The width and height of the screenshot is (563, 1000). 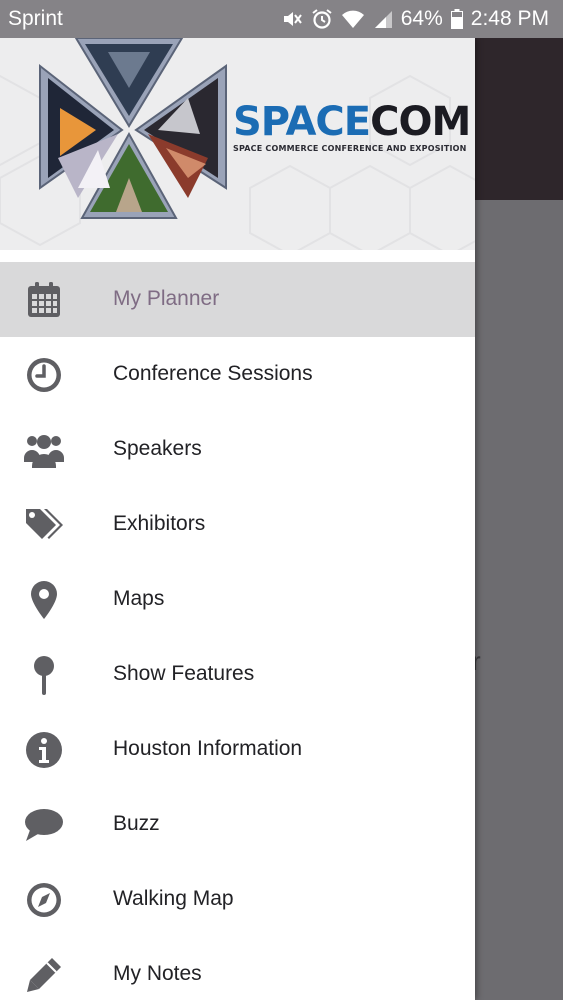 I want to click on menu-item-label: Maps, so click(x=139, y=598).